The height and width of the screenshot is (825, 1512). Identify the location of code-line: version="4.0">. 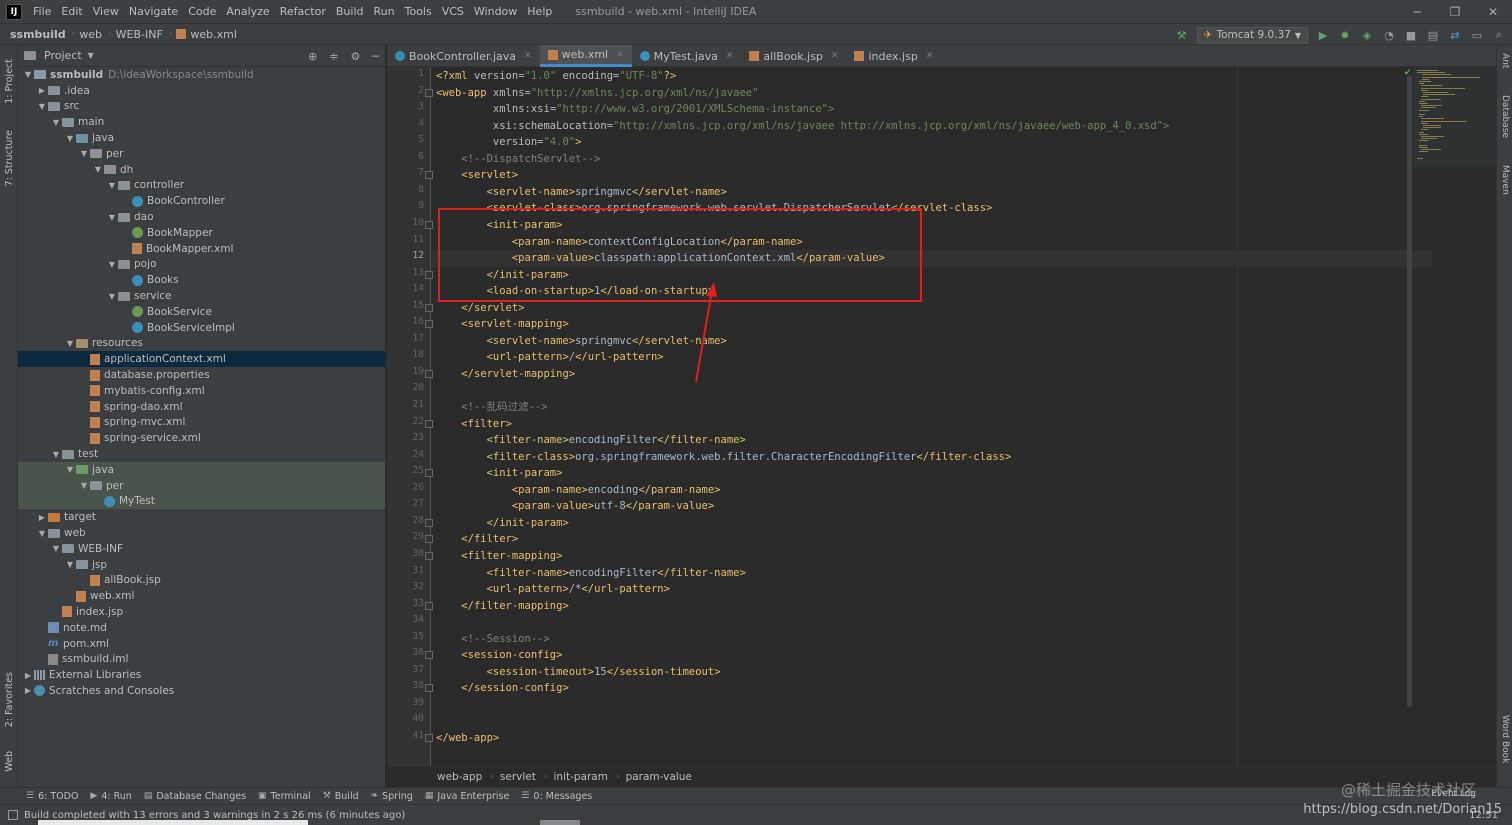
(509, 142).